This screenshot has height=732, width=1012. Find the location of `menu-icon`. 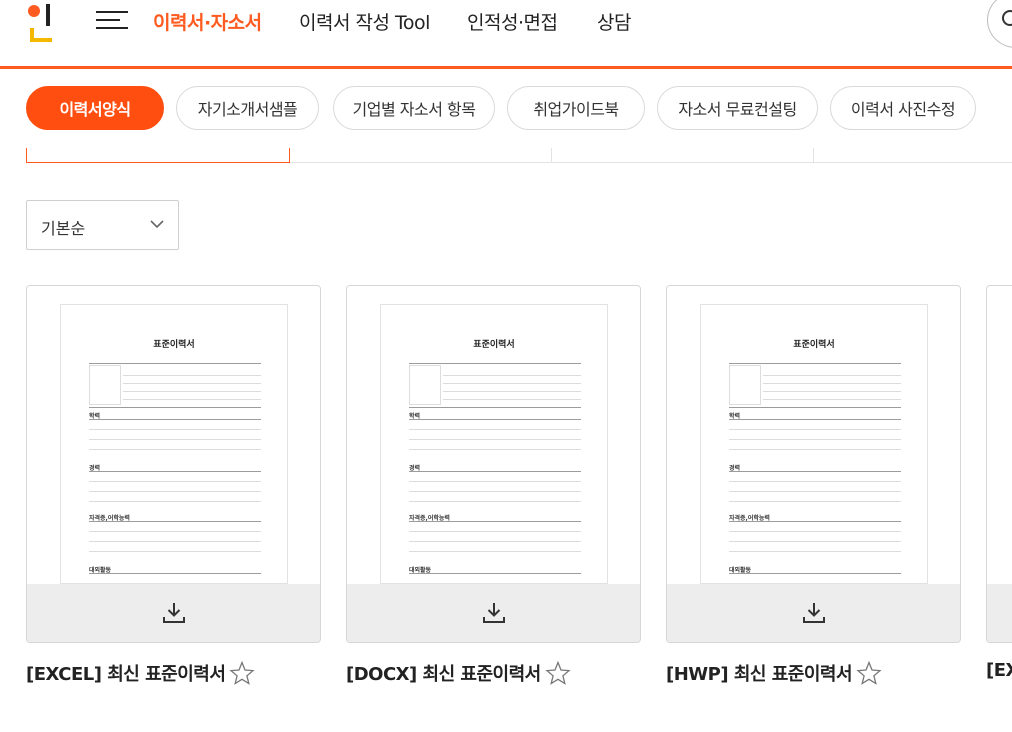

menu-icon is located at coordinates (112, 21).